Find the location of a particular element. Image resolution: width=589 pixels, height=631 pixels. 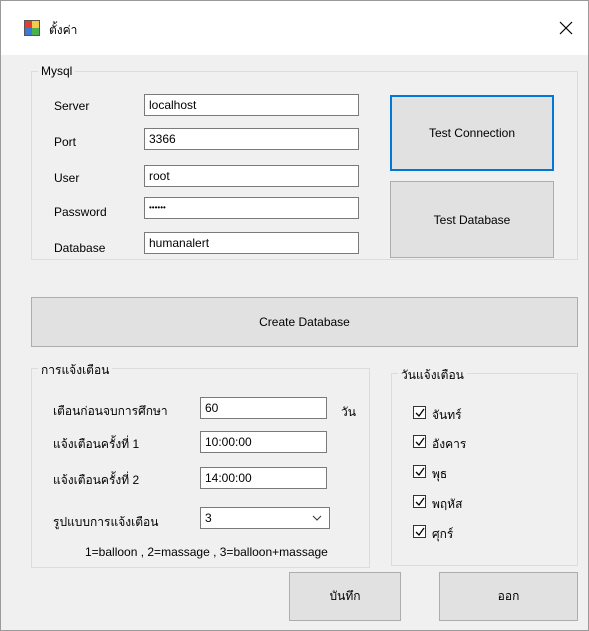

friday-checkbox is located at coordinates (419, 531).